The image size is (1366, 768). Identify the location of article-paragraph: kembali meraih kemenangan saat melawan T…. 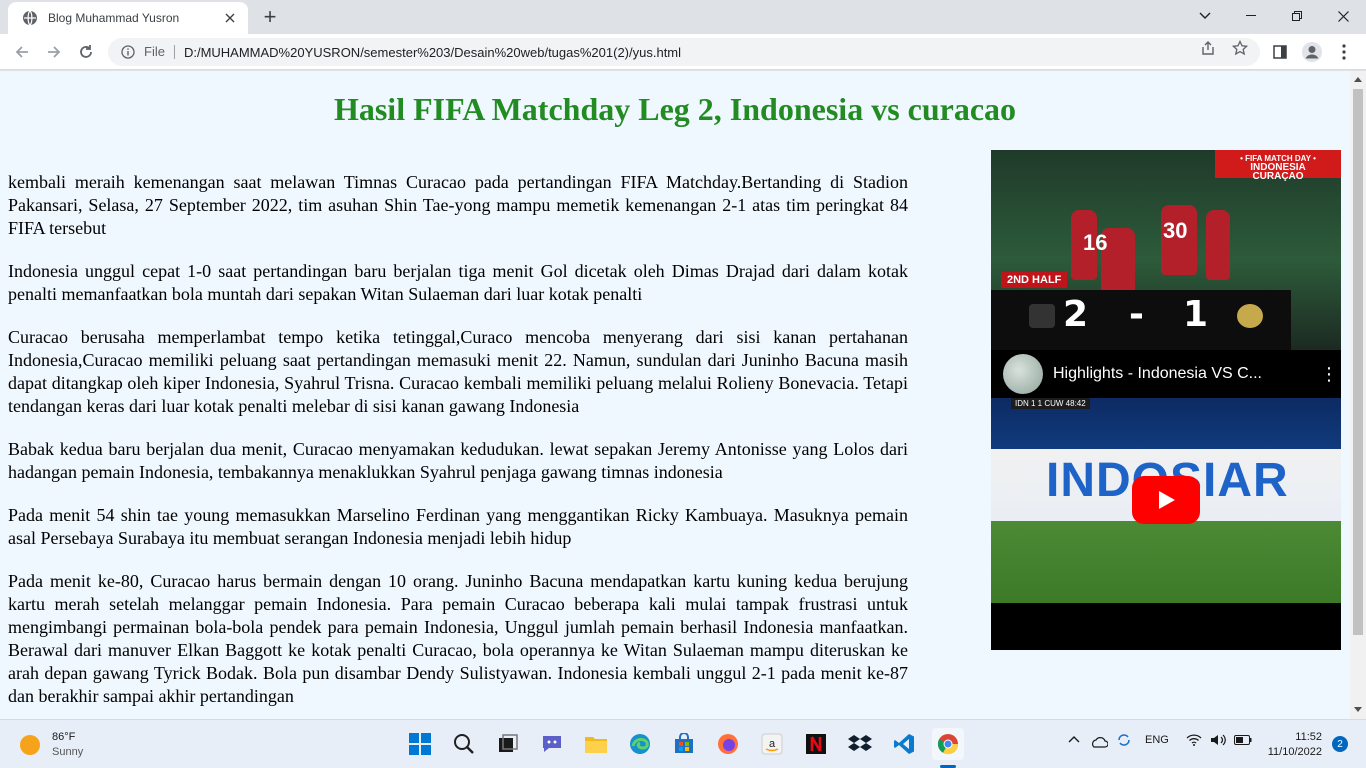
(458, 205).